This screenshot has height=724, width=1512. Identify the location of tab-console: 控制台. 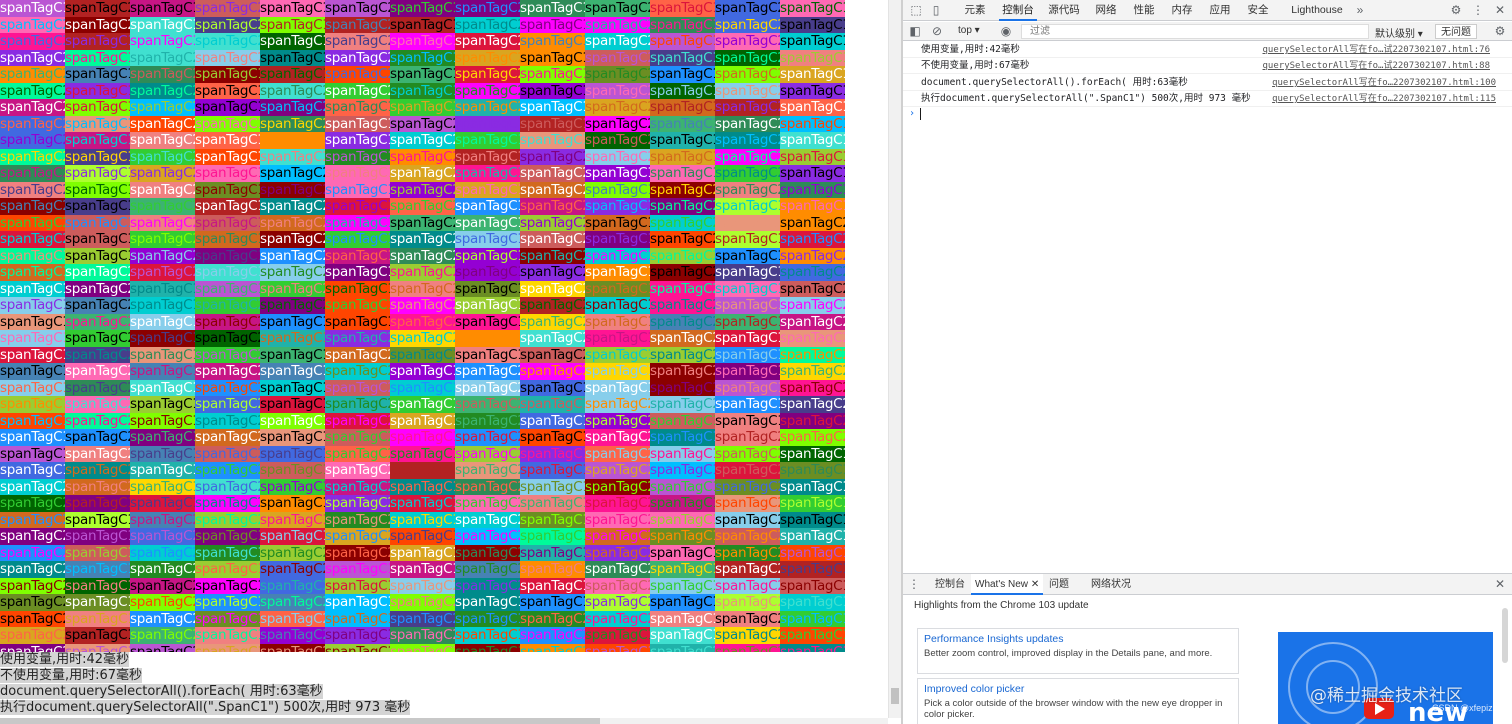
(1018, 10).